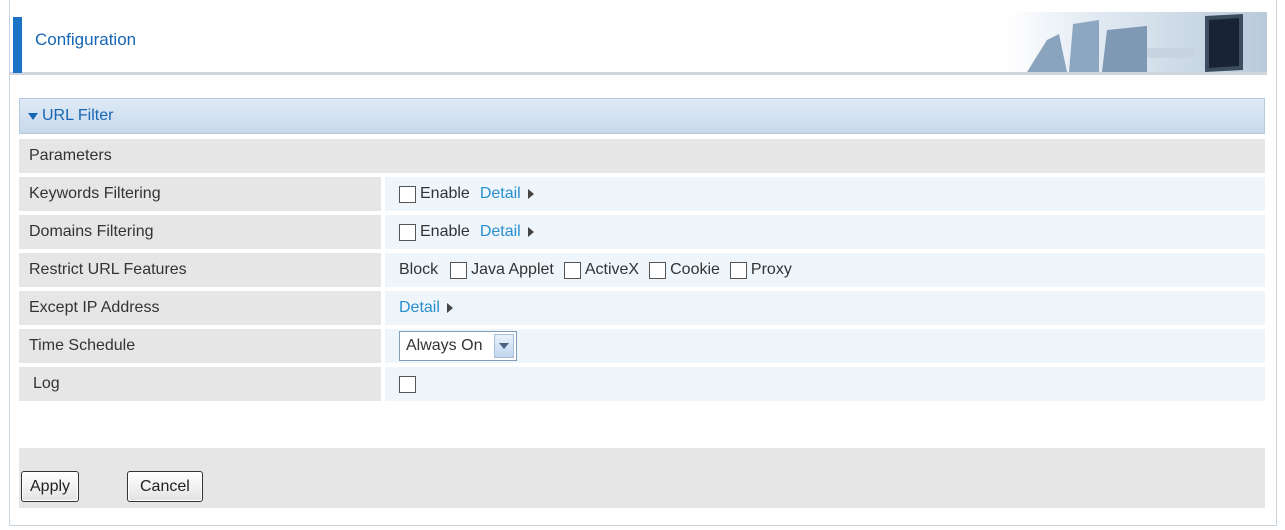 This screenshot has width=1285, height=530. I want to click on row-value: Block Java Applet ActiveX Cookie Proxy, so click(825, 270).